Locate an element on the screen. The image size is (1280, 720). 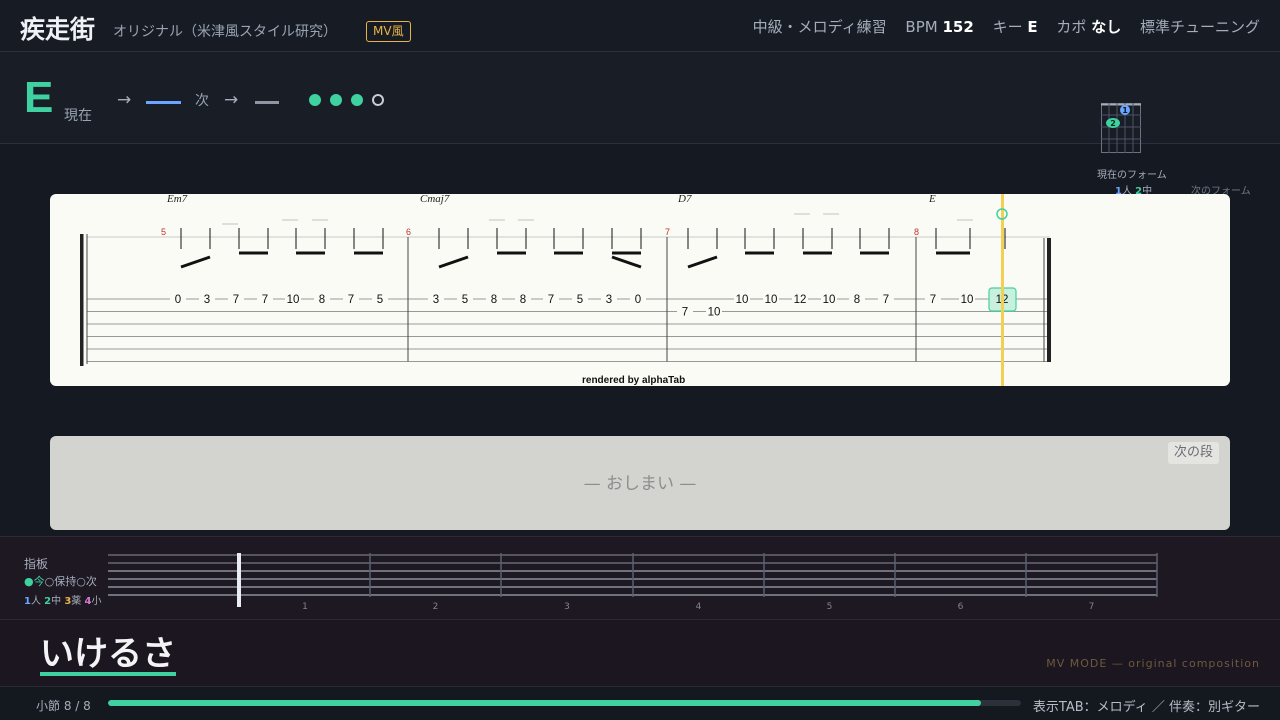
display-note: 表示TAB：メロディ ／ 伴奏：別ギター is located at coordinates (1146, 707).